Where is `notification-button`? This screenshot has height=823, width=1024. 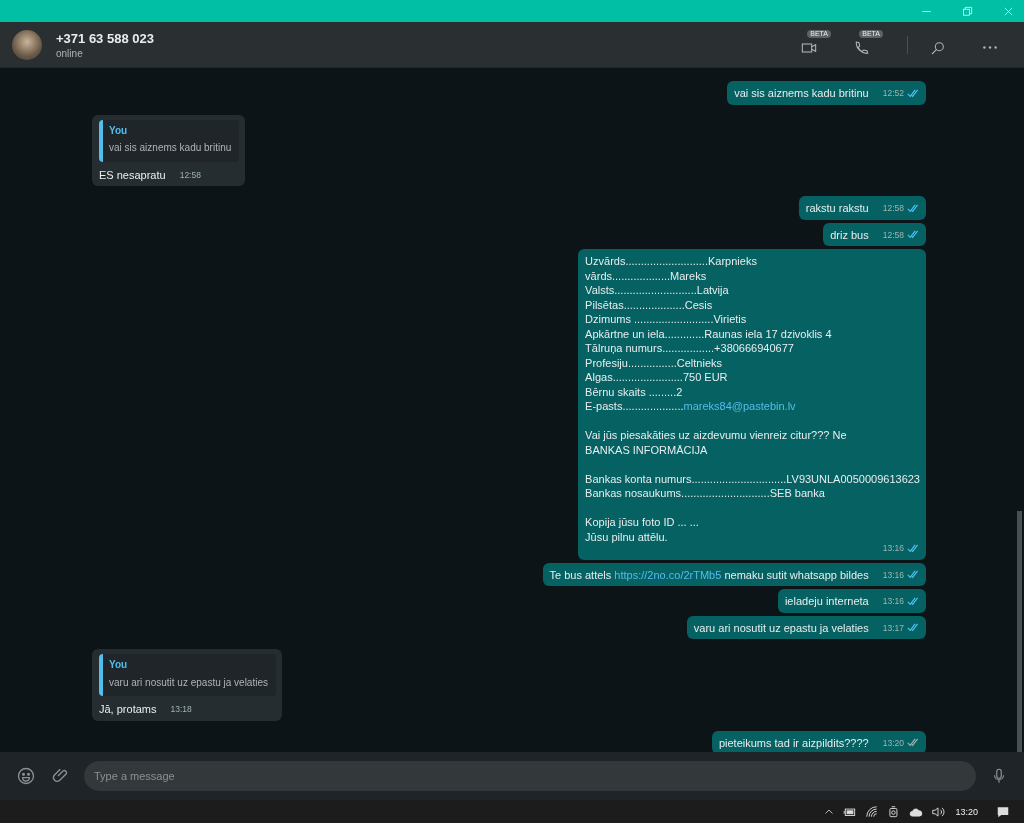 notification-button is located at coordinates (1003, 811).